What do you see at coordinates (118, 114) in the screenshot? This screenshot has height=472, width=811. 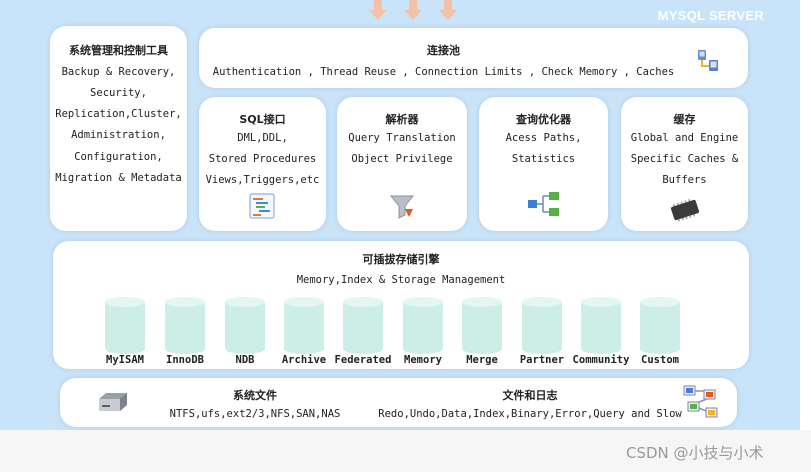 I see `management-item: Replication,Cluster,` at bounding box center [118, 114].